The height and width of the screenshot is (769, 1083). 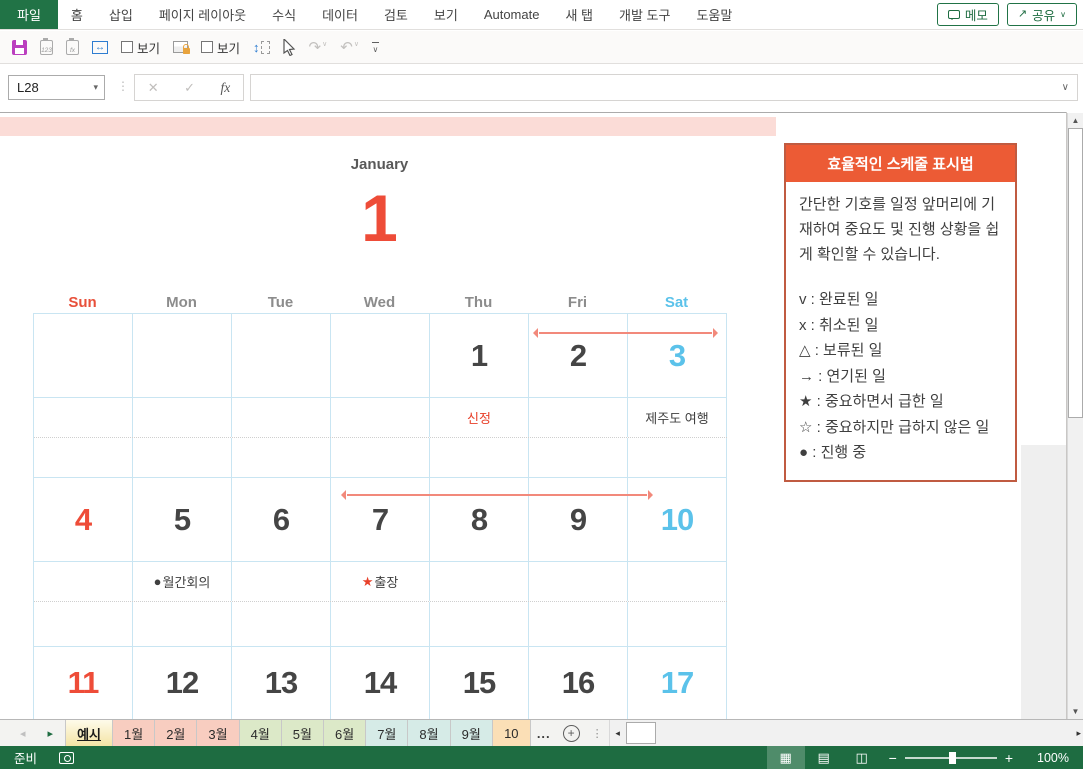 What do you see at coordinates (380, 683) in the screenshot?
I see `date-cell: 14` at bounding box center [380, 683].